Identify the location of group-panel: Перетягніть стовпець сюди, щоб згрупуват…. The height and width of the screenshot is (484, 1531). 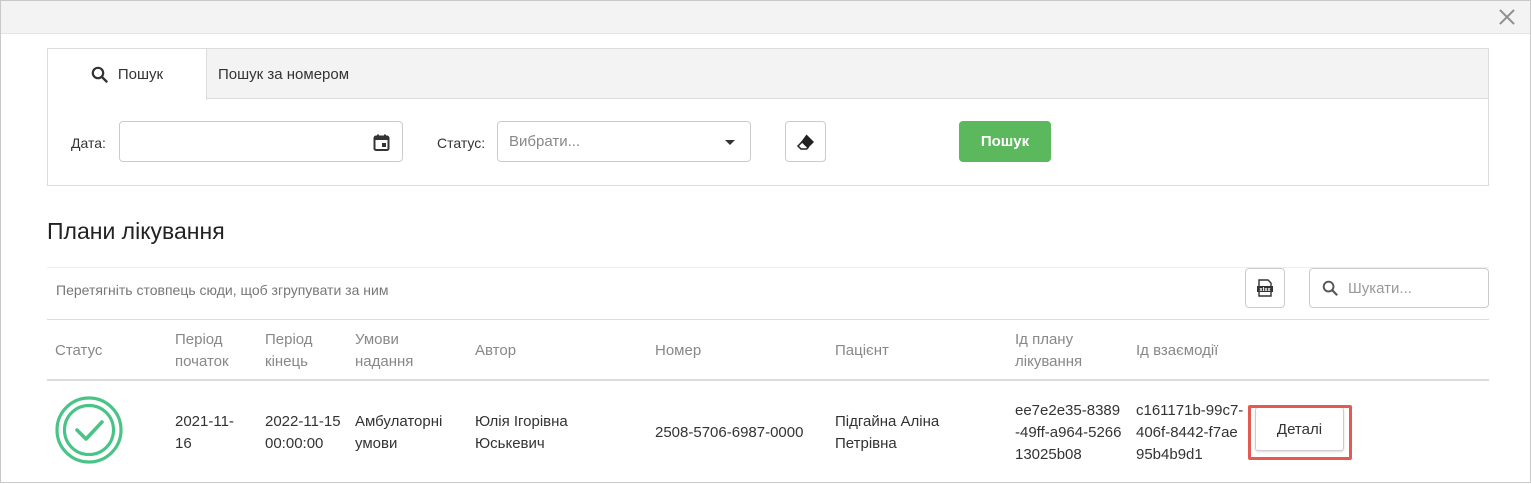
(768, 293).